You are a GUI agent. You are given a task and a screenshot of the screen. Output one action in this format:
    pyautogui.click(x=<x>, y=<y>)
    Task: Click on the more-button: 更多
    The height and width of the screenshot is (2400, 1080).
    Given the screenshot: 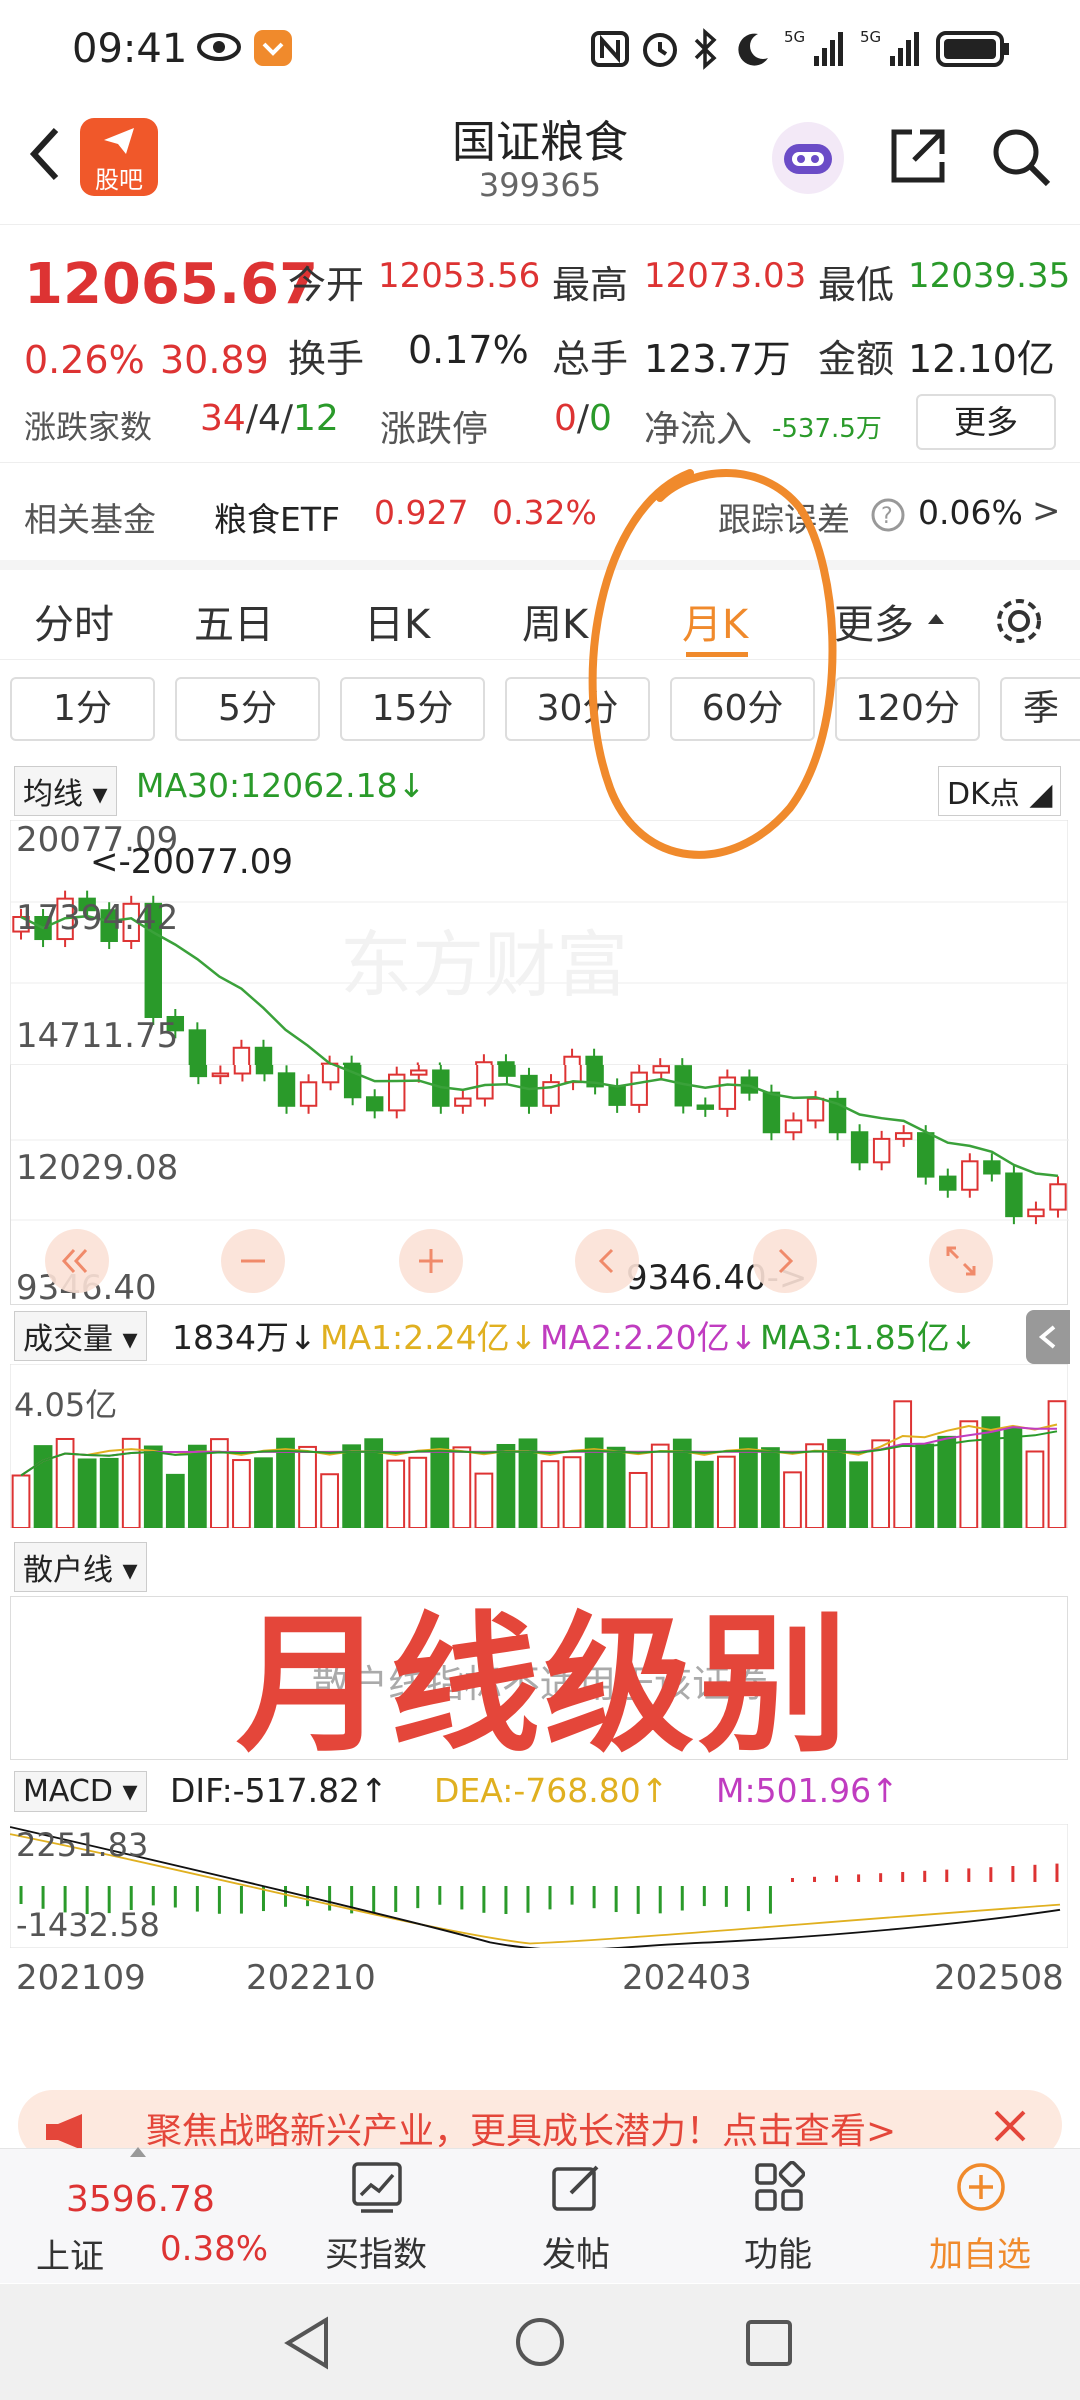 What is the action you would take?
    pyautogui.click(x=986, y=422)
    